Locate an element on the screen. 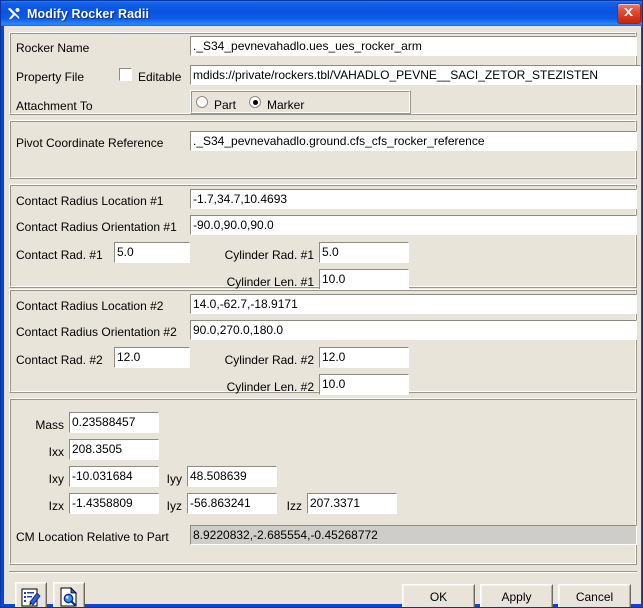  close-button is located at coordinates (629, 13).